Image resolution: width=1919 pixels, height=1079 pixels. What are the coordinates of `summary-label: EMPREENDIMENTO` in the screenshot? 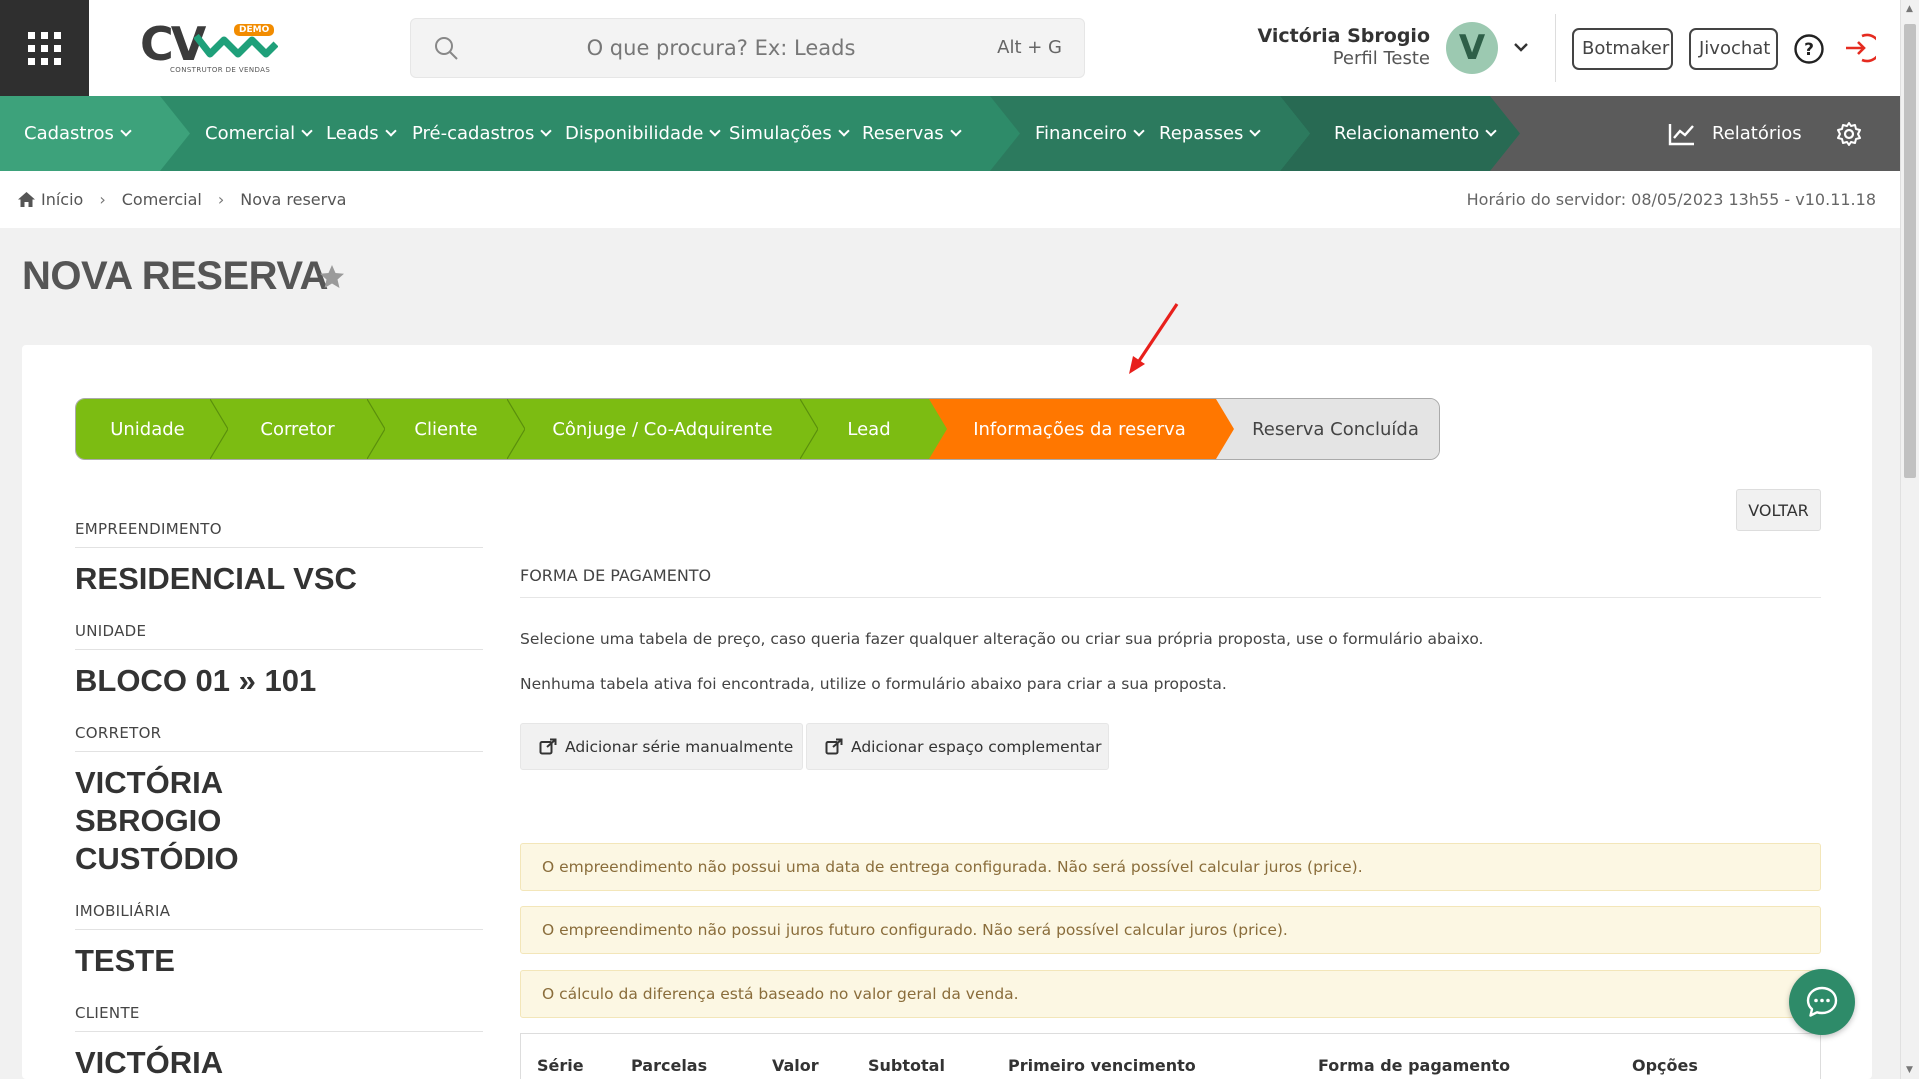 It's located at (279, 534).